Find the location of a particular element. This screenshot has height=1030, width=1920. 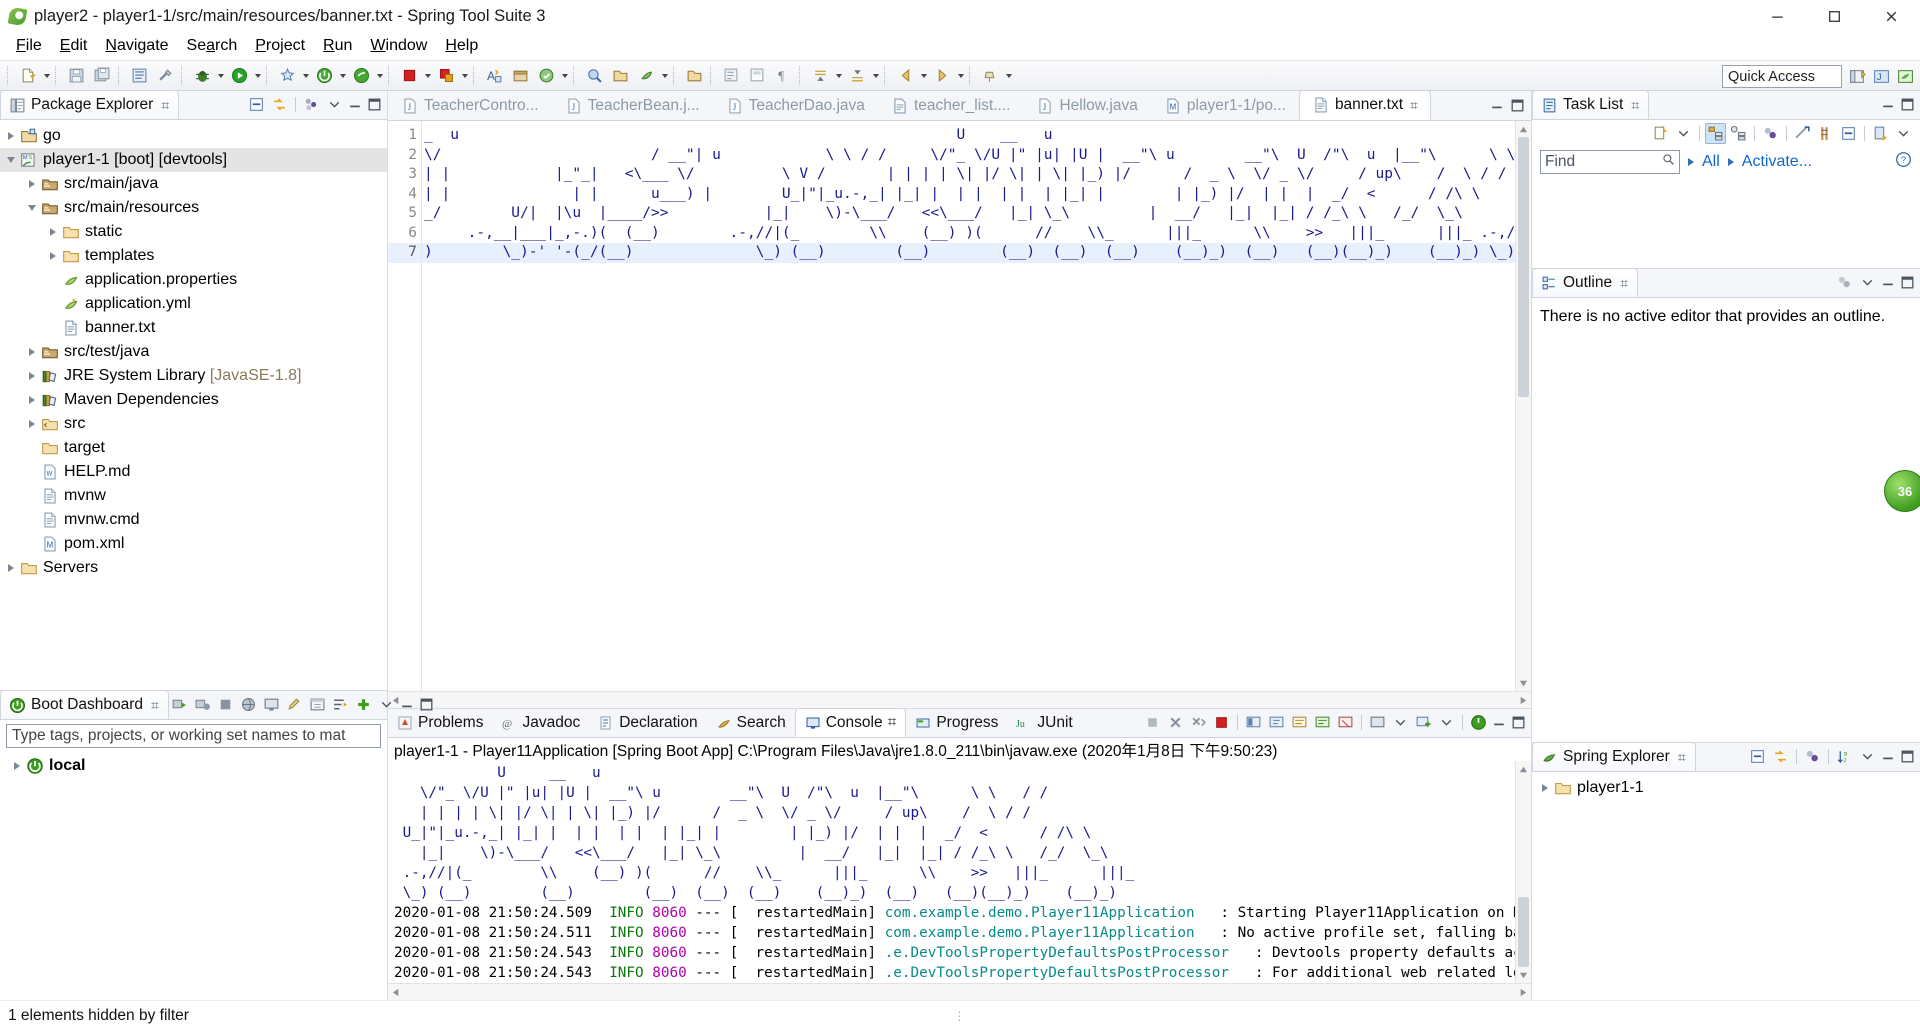

open-type-icon is located at coordinates (594, 75).